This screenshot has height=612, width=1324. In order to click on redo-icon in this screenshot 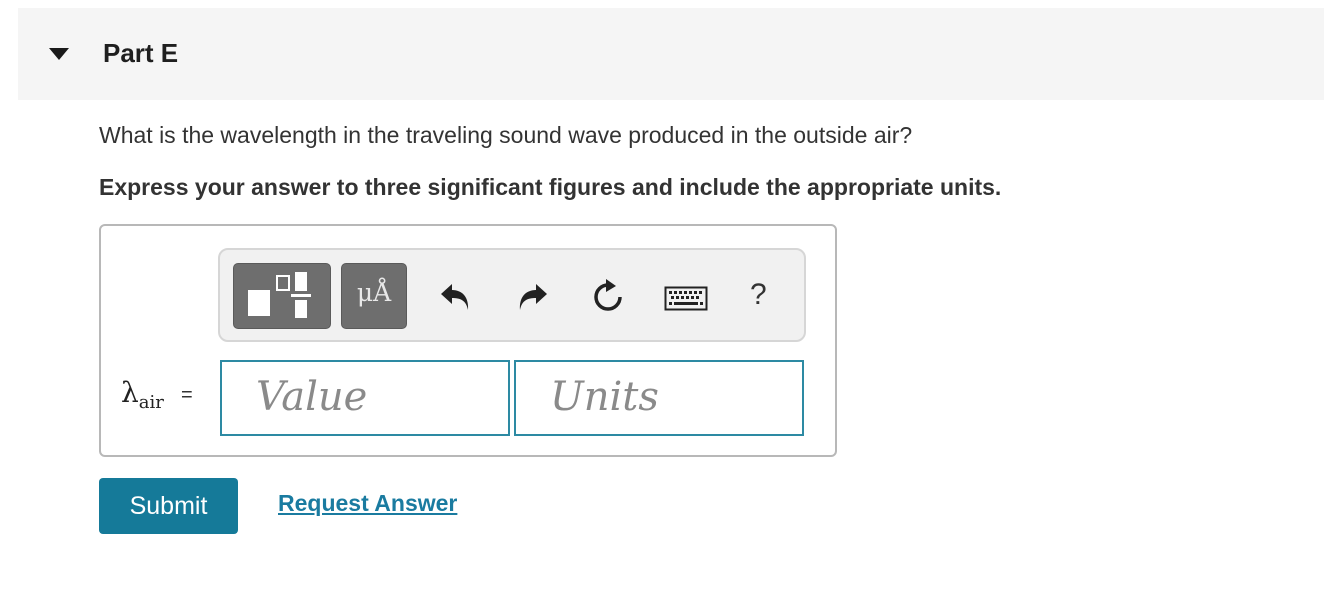, I will do `click(532, 297)`.